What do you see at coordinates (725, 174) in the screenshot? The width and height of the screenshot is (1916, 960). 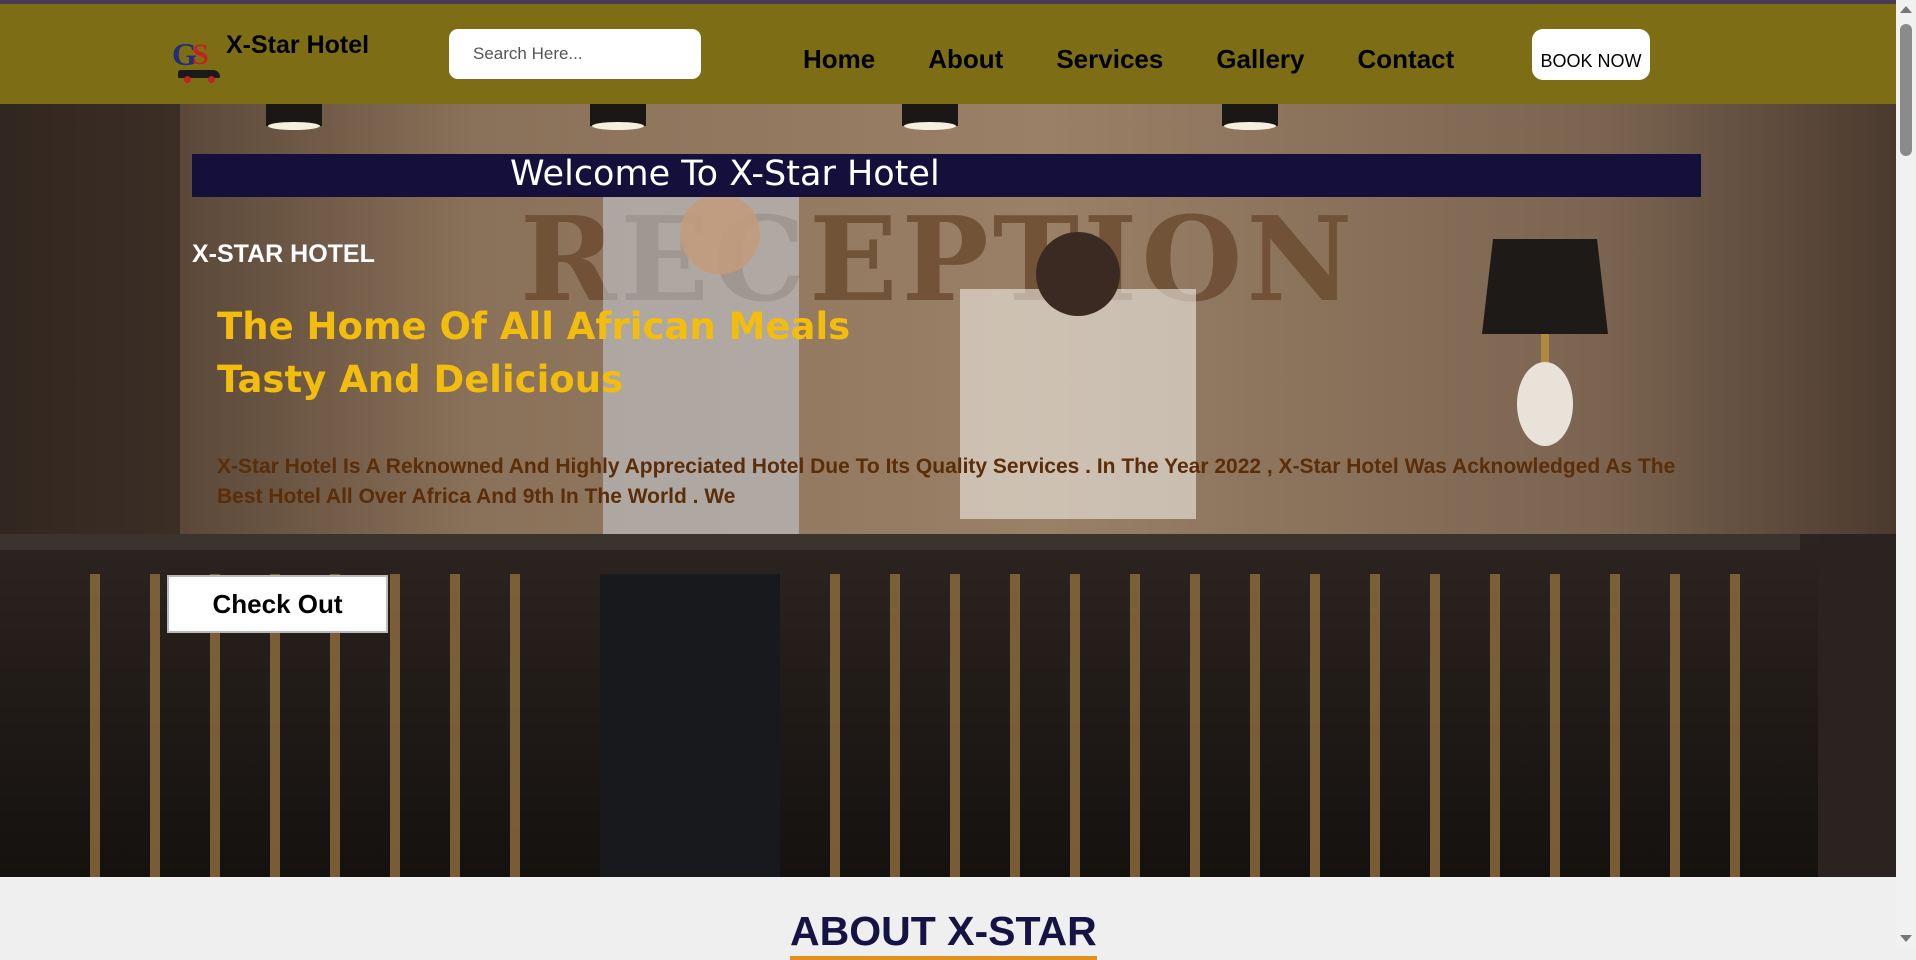 I see `welcome-text: Welcome To X-Star Hotel` at bounding box center [725, 174].